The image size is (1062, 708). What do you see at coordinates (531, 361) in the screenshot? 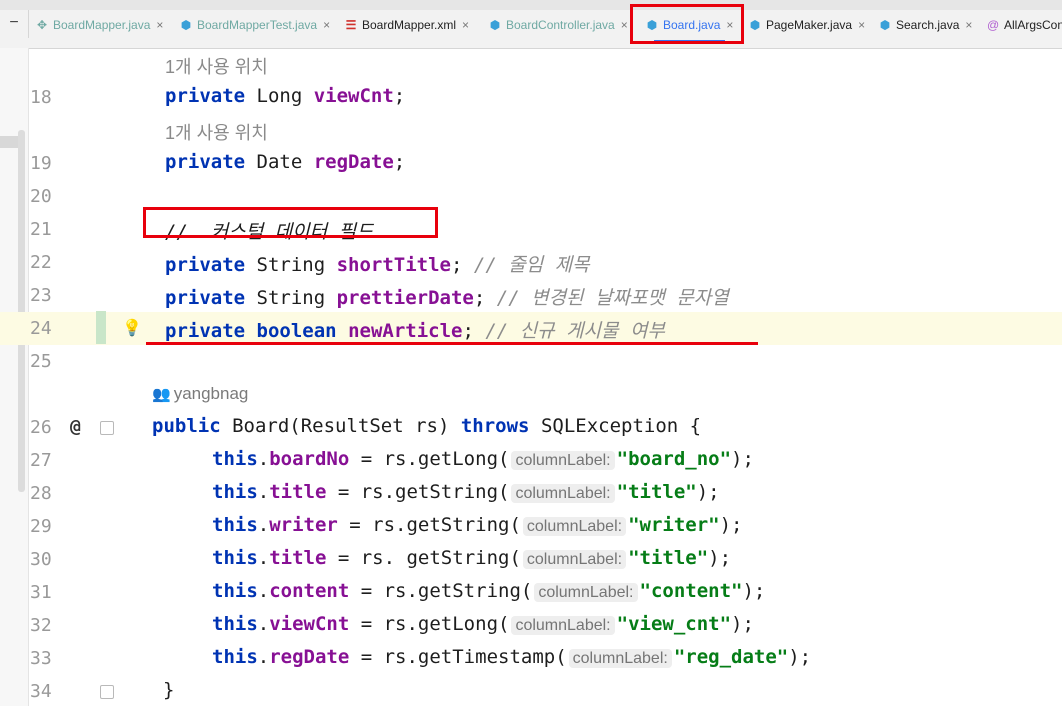
I see `code-line-25: 25` at bounding box center [531, 361].